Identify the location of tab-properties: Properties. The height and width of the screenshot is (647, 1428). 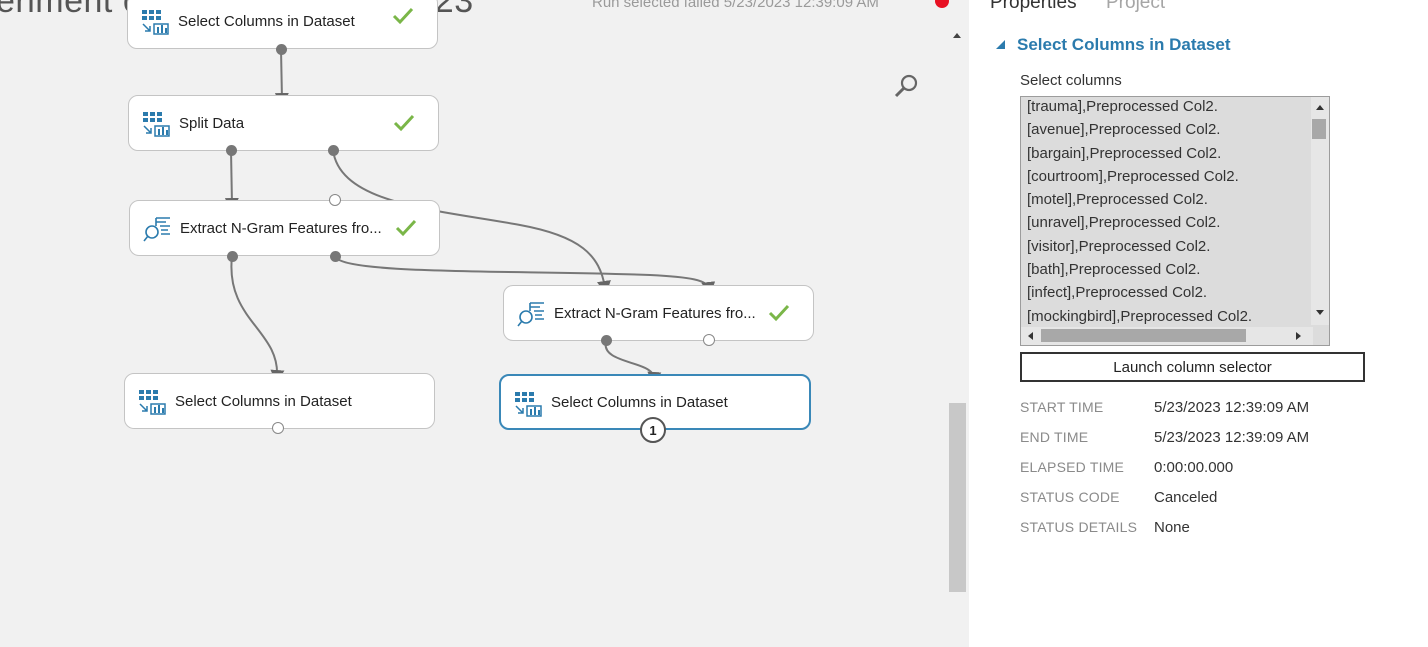
(1033, 7).